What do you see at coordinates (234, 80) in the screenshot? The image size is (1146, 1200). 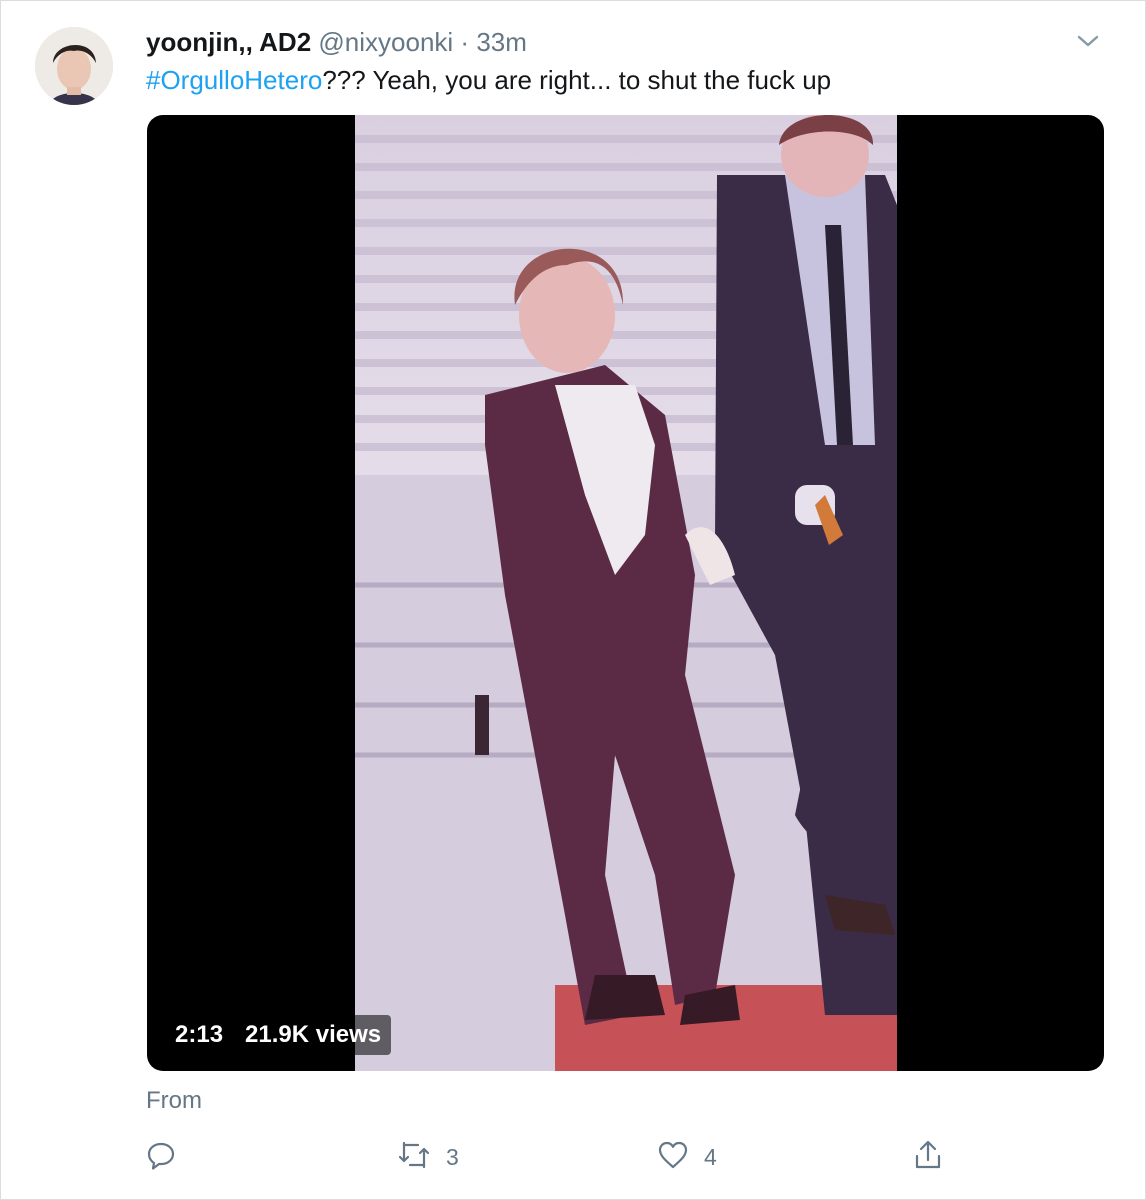 I see `hashtag-link: #OrgulloHetero` at bounding box center [234, 80].